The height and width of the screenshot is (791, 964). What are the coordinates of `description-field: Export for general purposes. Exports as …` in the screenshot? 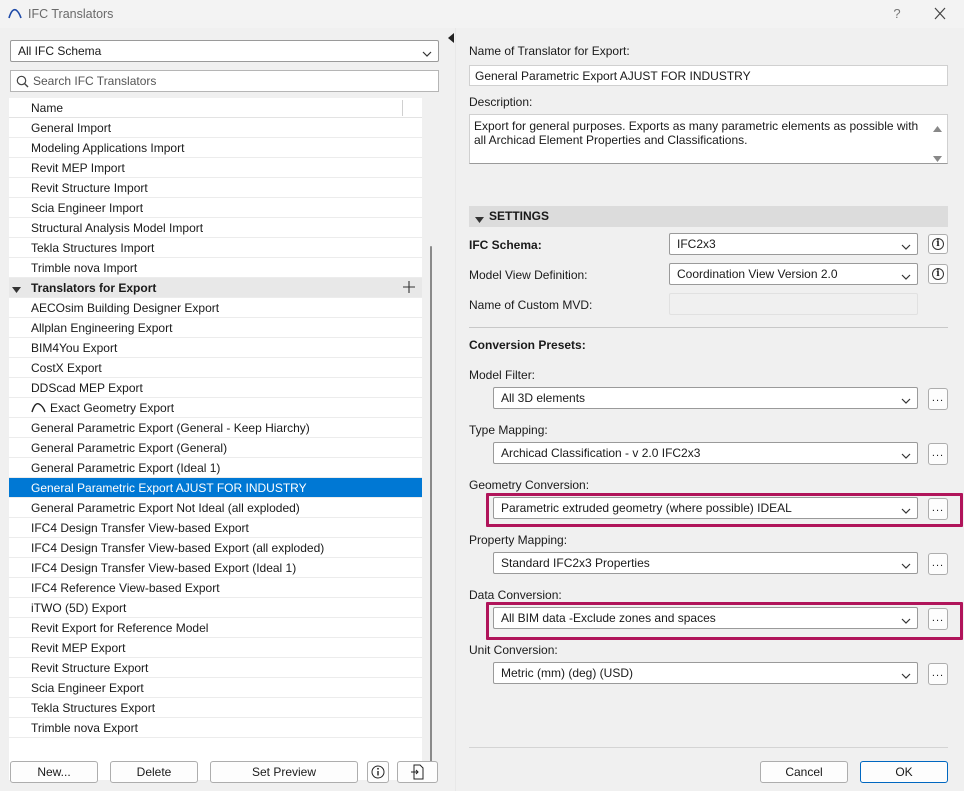 It's located at (708, 139).